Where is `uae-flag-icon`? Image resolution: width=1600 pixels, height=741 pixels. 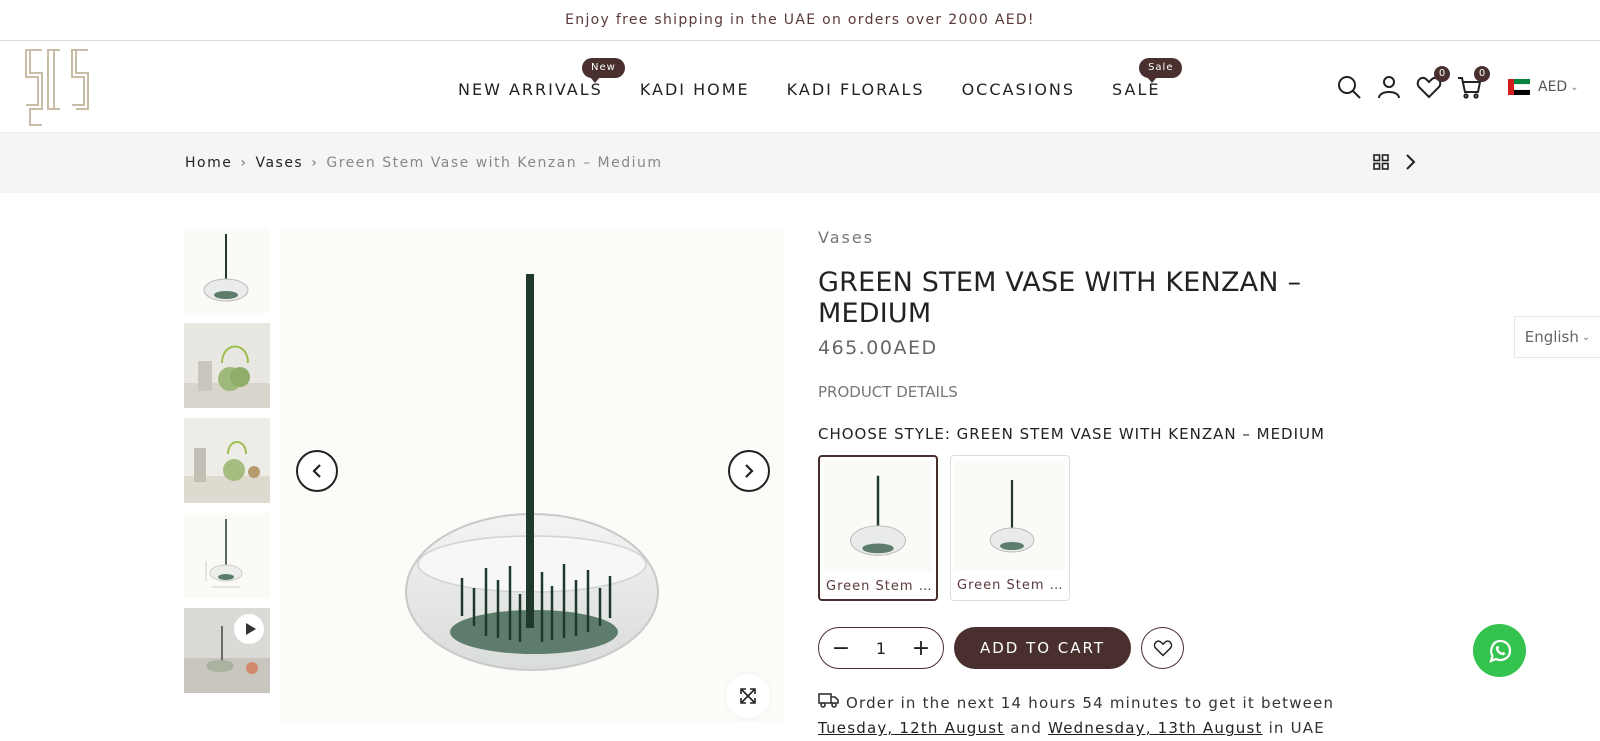
uae-flag-icon is located at coordinates (1519, 87).